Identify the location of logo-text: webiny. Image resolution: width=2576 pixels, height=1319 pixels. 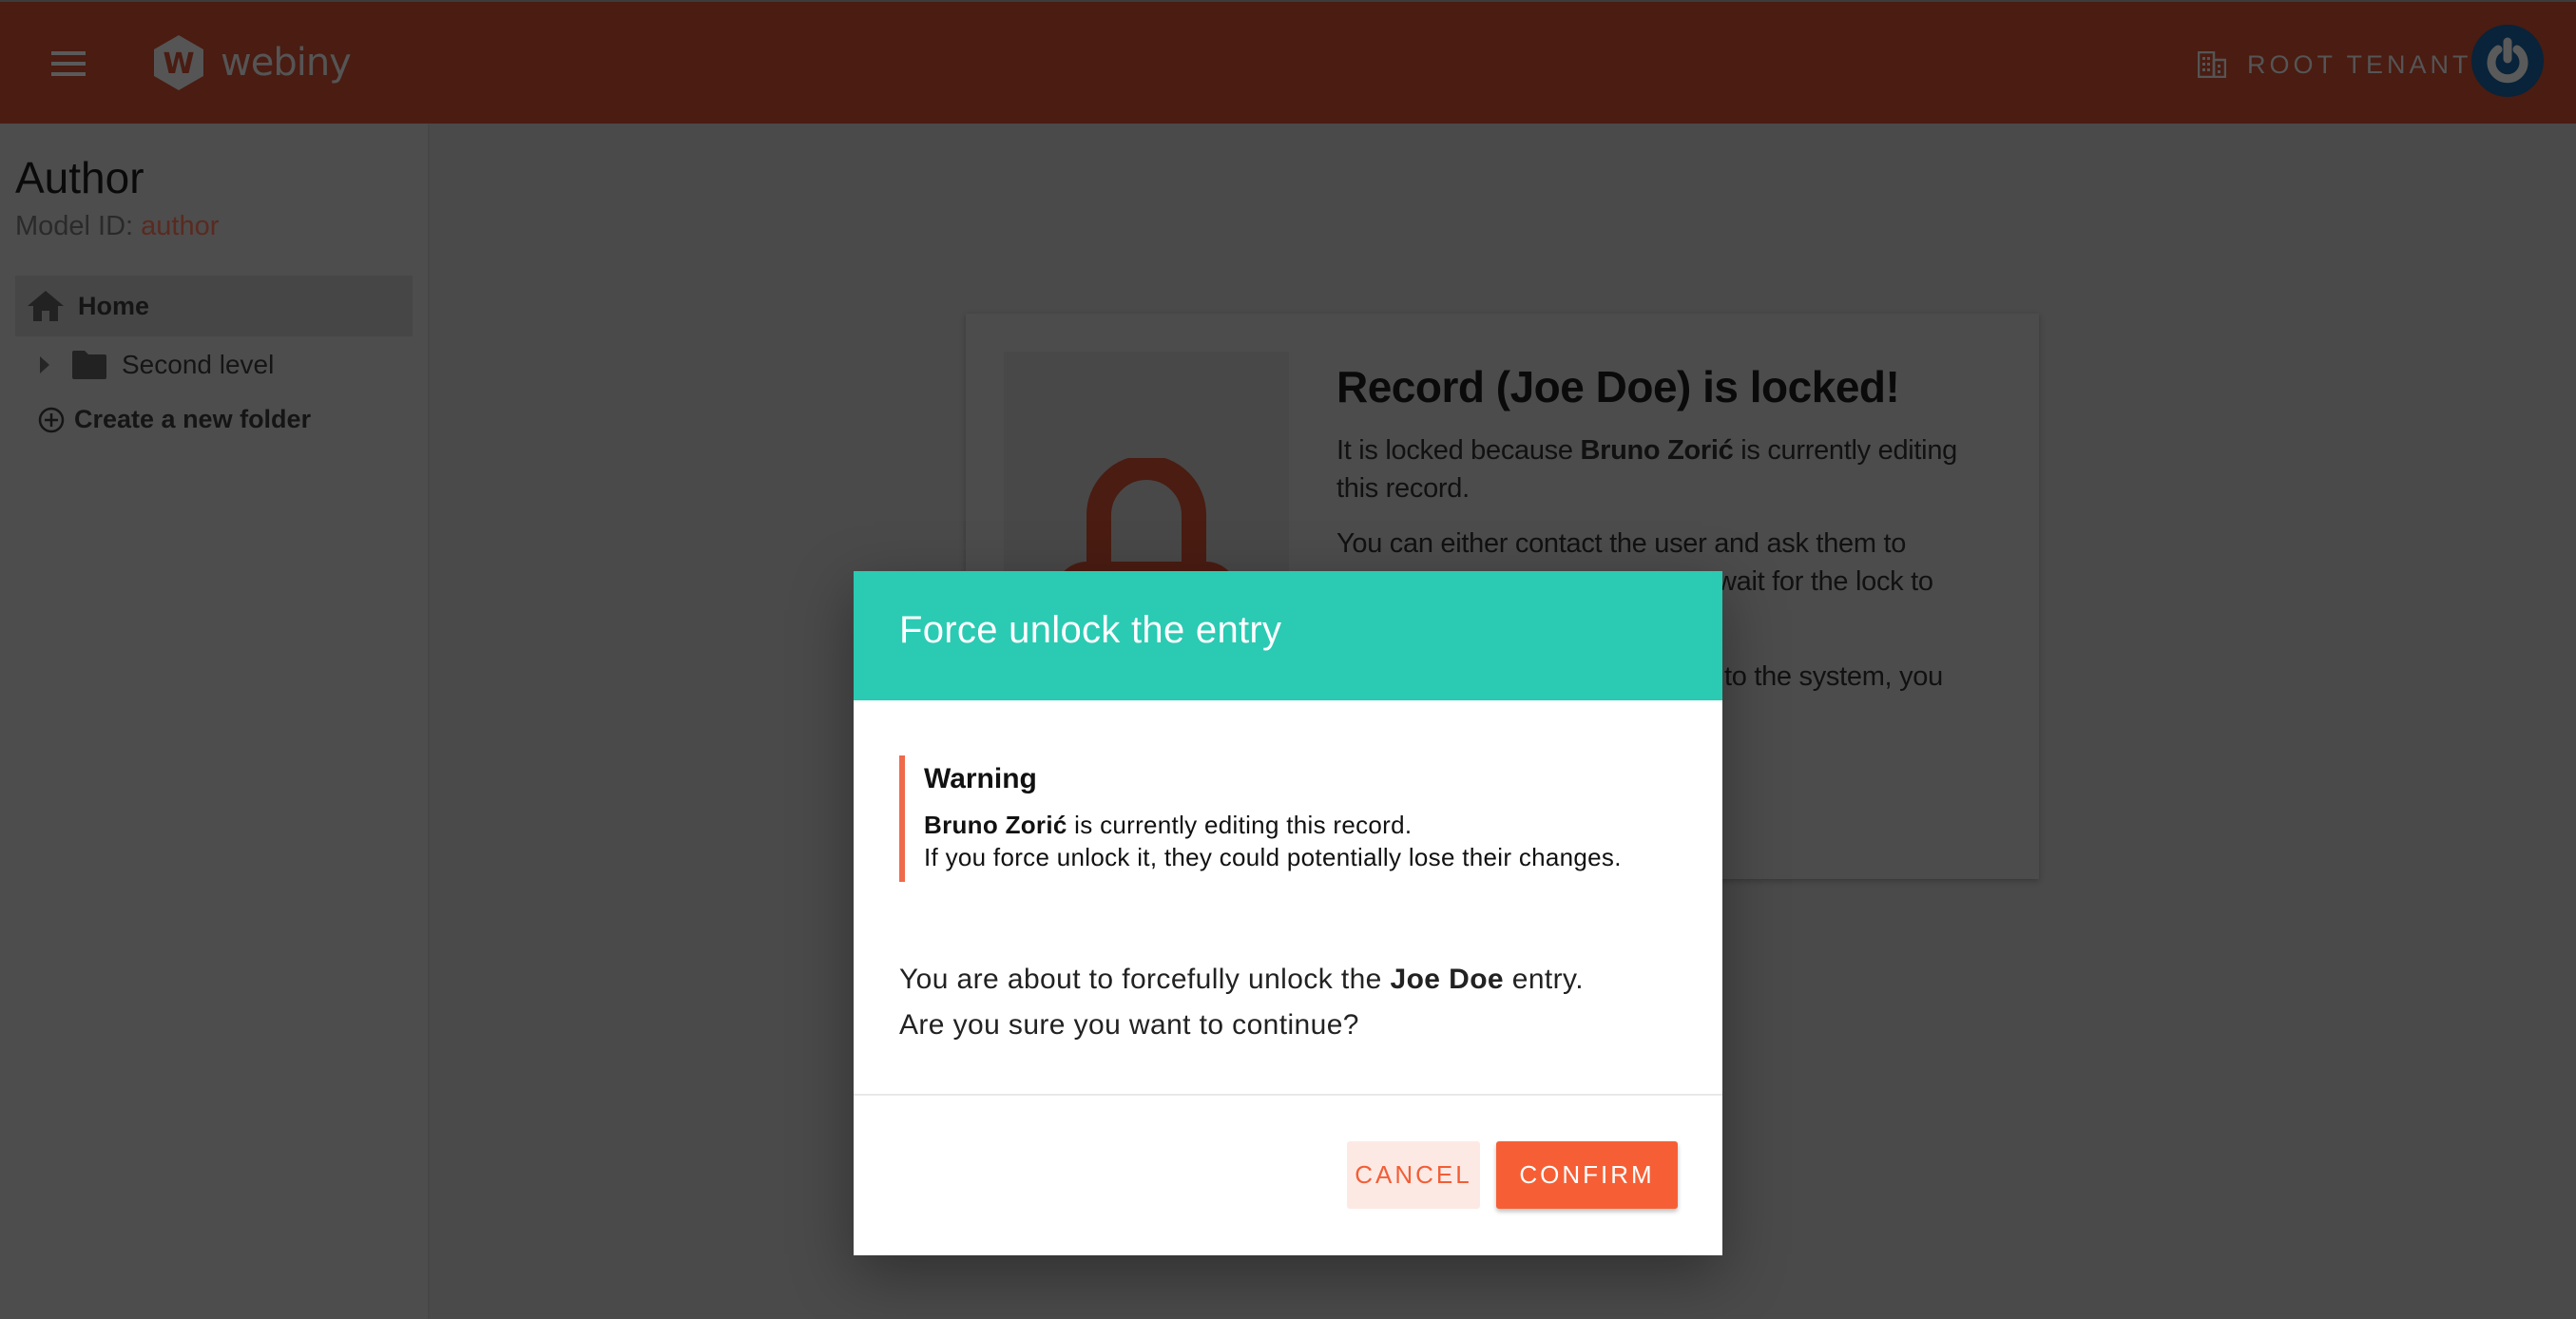
(286, 63).